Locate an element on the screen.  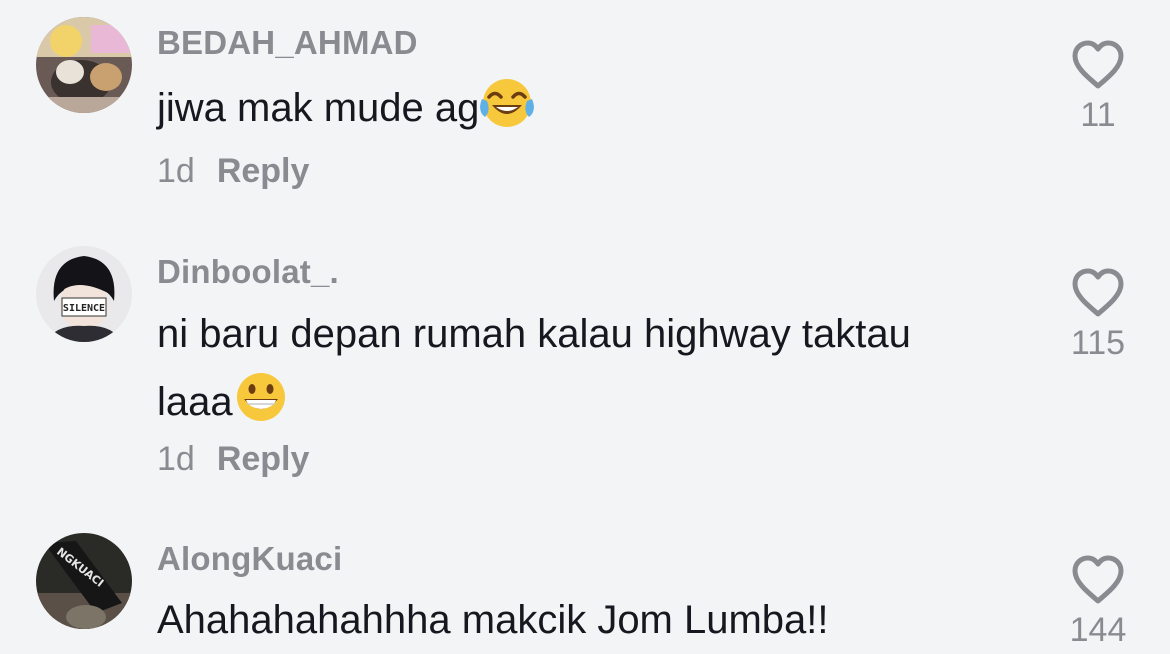
comment-text-line: ni baru depan rumah kalau highway taktau is located at coordinates (534, 334).